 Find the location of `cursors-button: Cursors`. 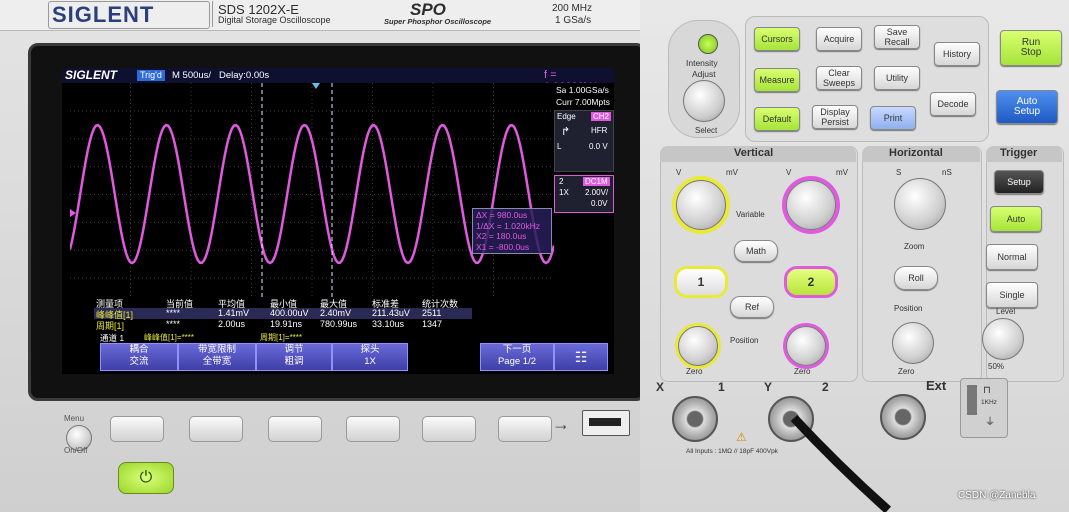

cursors-button: Cursors is located at coordinates (777, 39).